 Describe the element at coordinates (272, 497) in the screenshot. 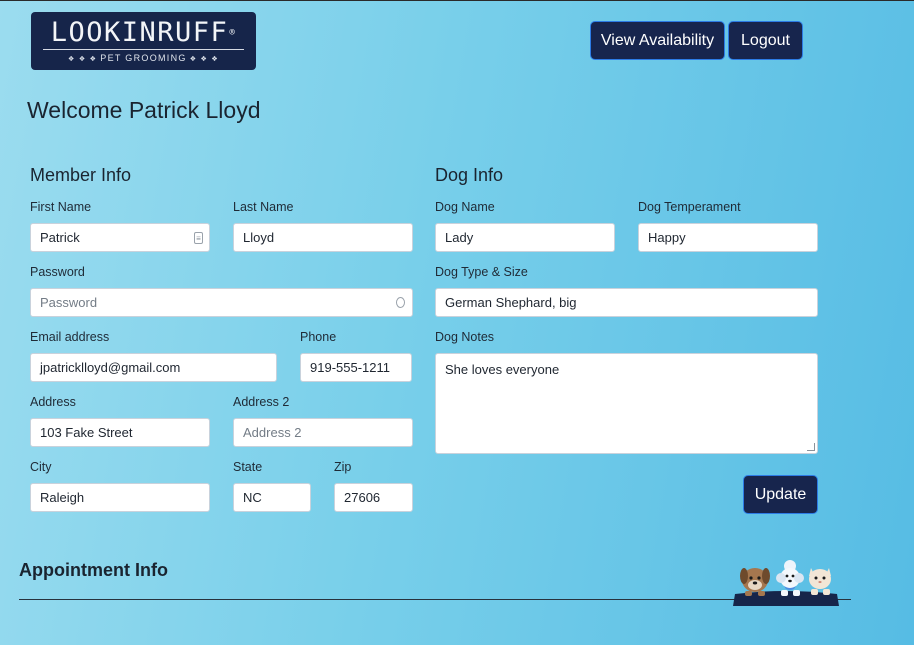

I see `state-input: NC` at that location.